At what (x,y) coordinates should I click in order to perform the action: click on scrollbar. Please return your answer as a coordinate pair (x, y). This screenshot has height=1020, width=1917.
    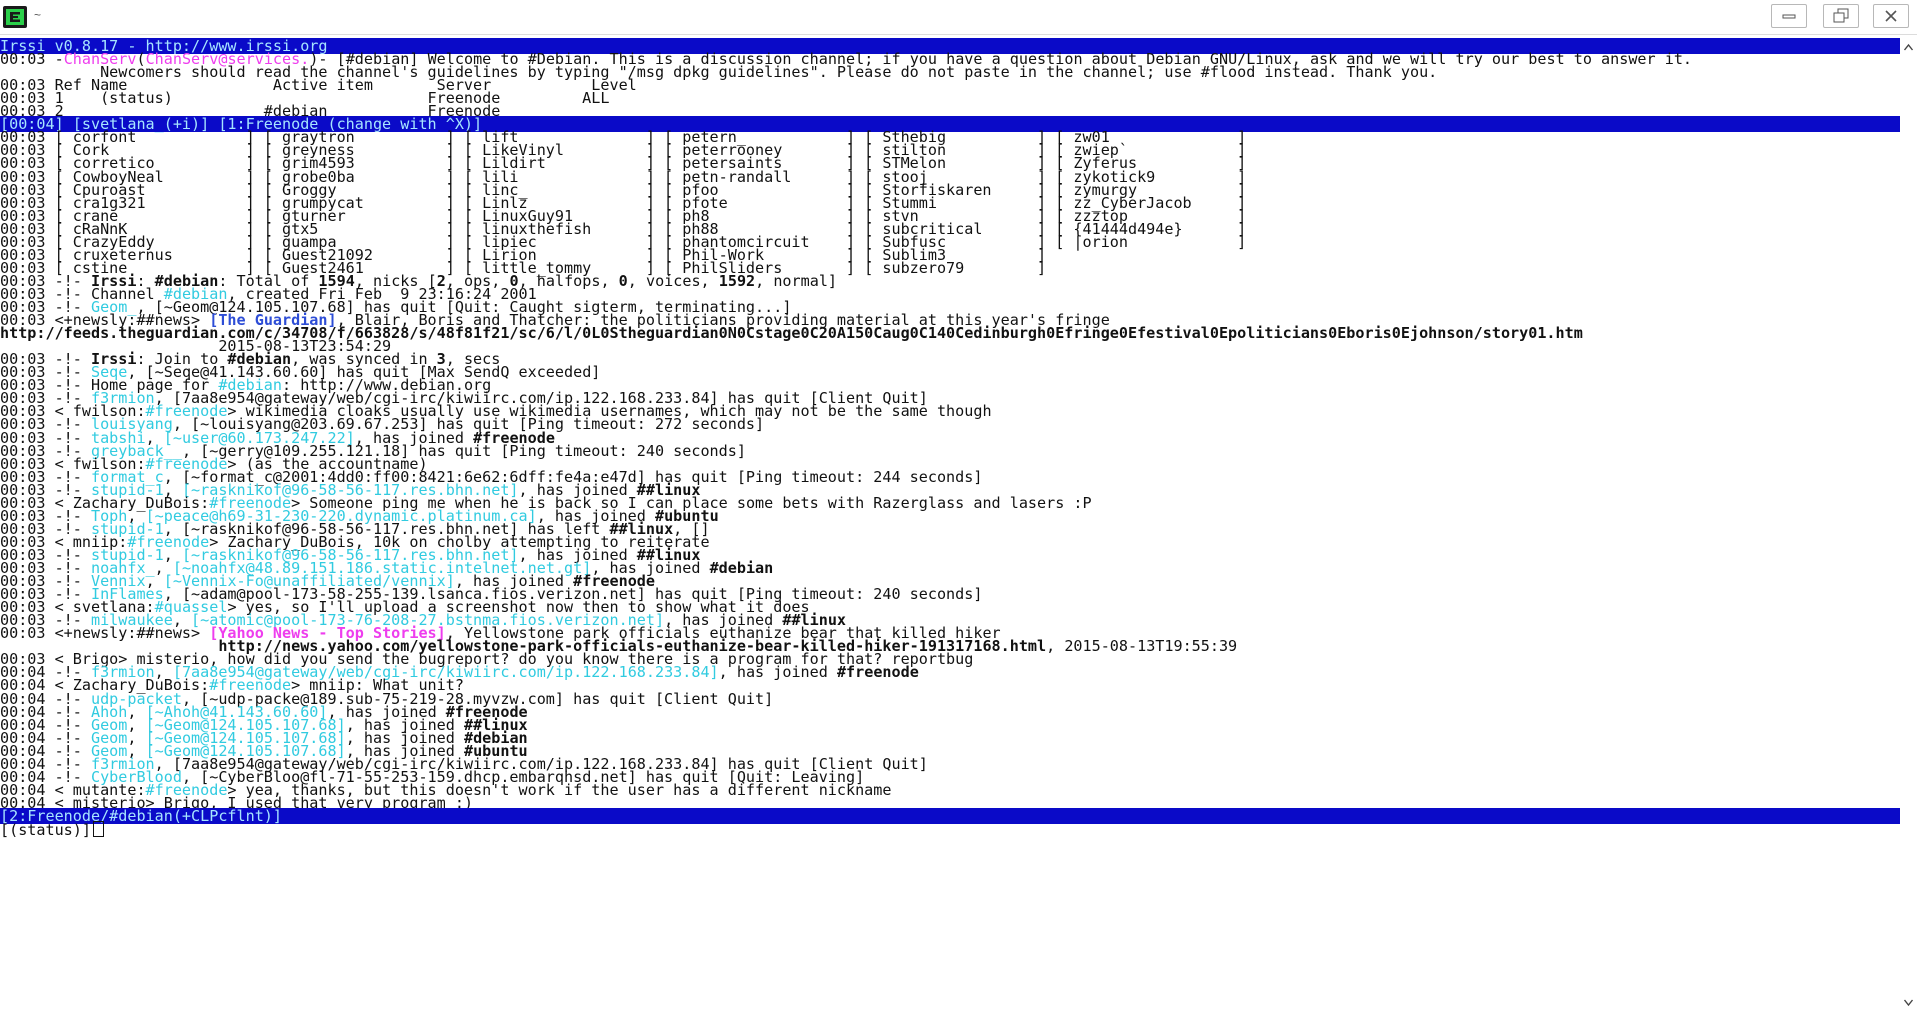
    Looking at the image, I should click on (1908, 529).